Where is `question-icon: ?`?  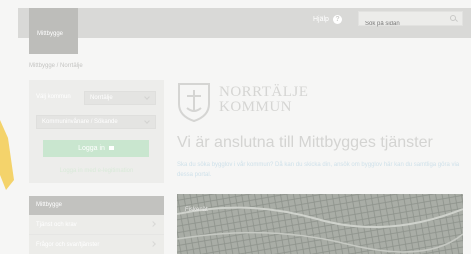 question-icon: ? is located at coordinates (337, 19).